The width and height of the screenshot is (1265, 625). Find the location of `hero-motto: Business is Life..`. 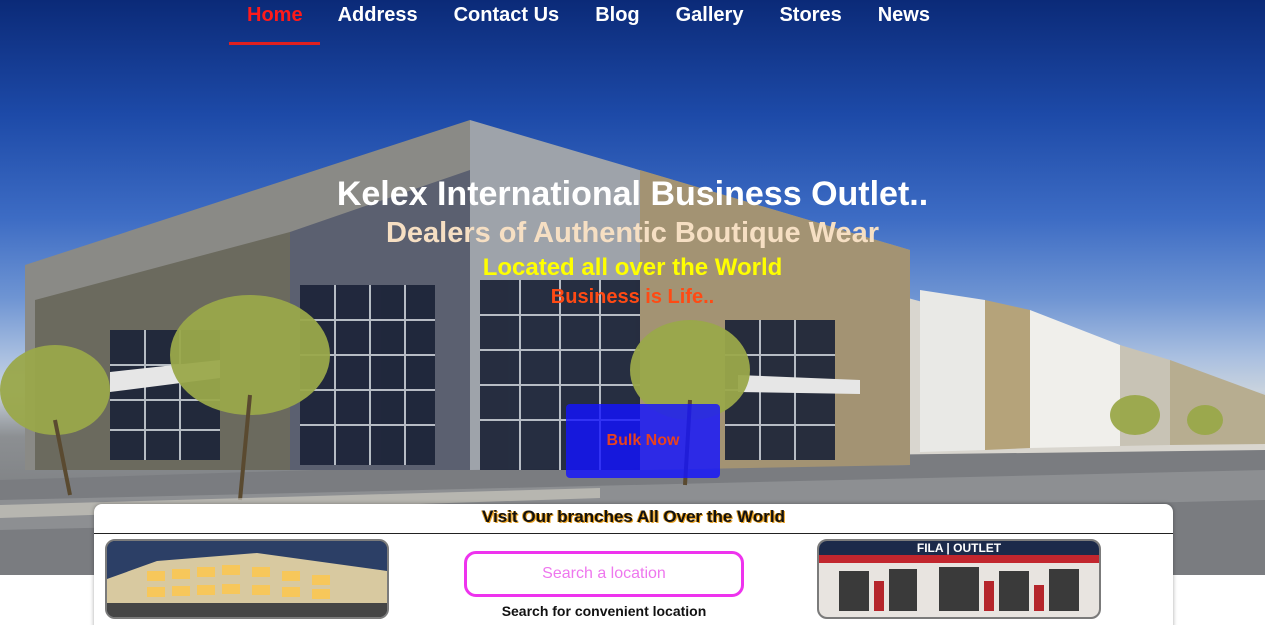

hero-motto: Business is Life.. is located at coordinates (632, 297).